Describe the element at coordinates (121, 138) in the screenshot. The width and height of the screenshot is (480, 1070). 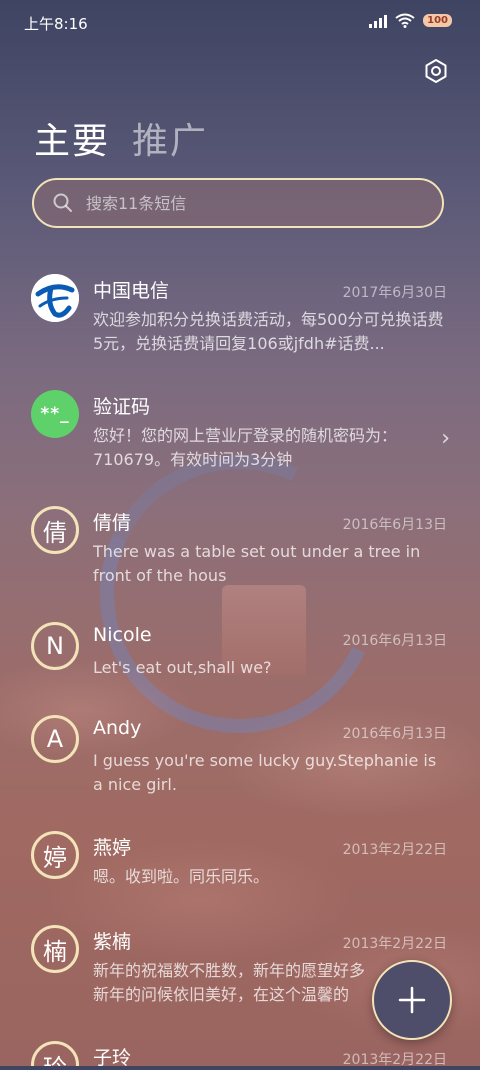
I see `category-tabs: 主要 推广` at that location.